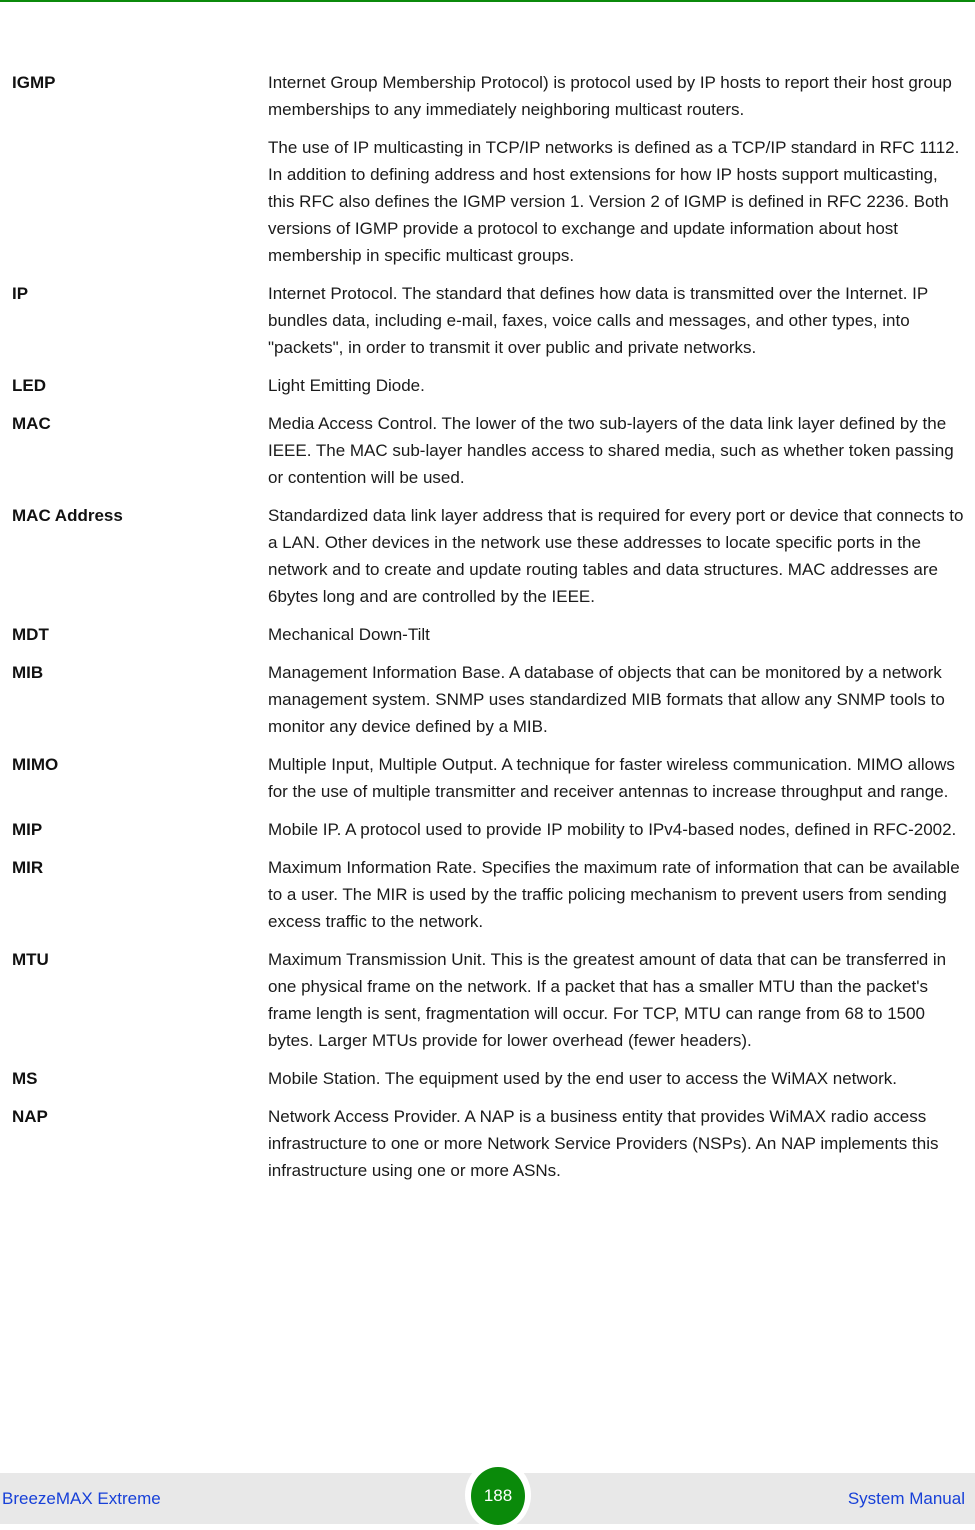 Image resolution: width=975 pixels, height=1530 pixels. I want to click on glossary-term: MIP, so click(27, 829).